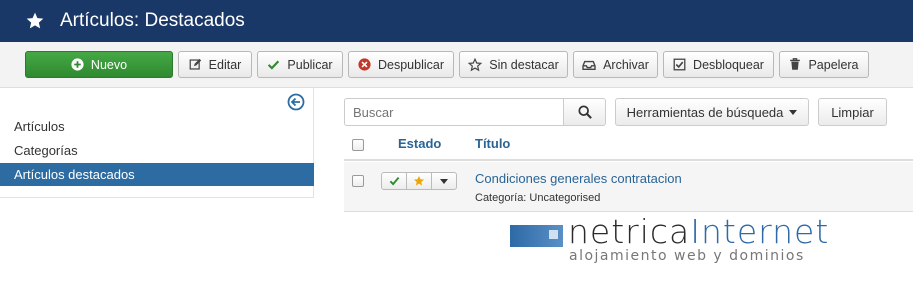 Image resolution: width=913 pixels, height=283 pixels. I want to click on archive-button-label: Archivar, so click(626, 64).